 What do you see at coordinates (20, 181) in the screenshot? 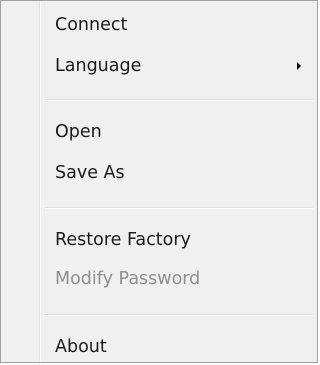
I see `menu-icon-gutter` at bounding box center [20, 181].